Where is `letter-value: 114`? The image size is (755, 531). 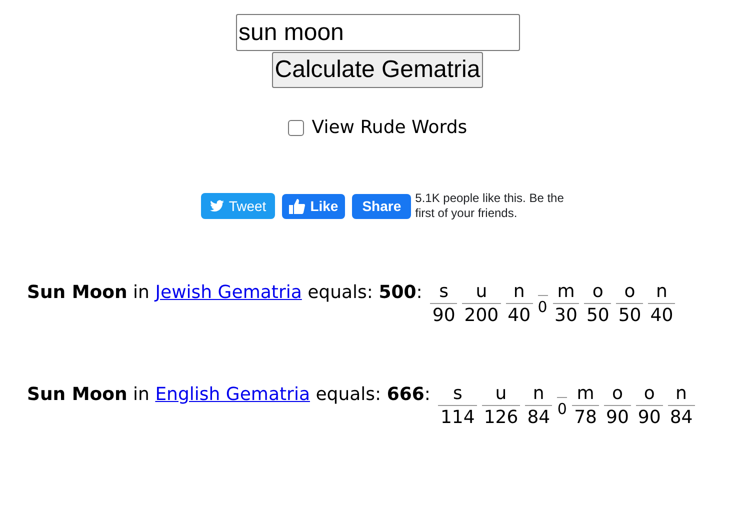 letter-value: 114 is located at coordinates (457, 418).